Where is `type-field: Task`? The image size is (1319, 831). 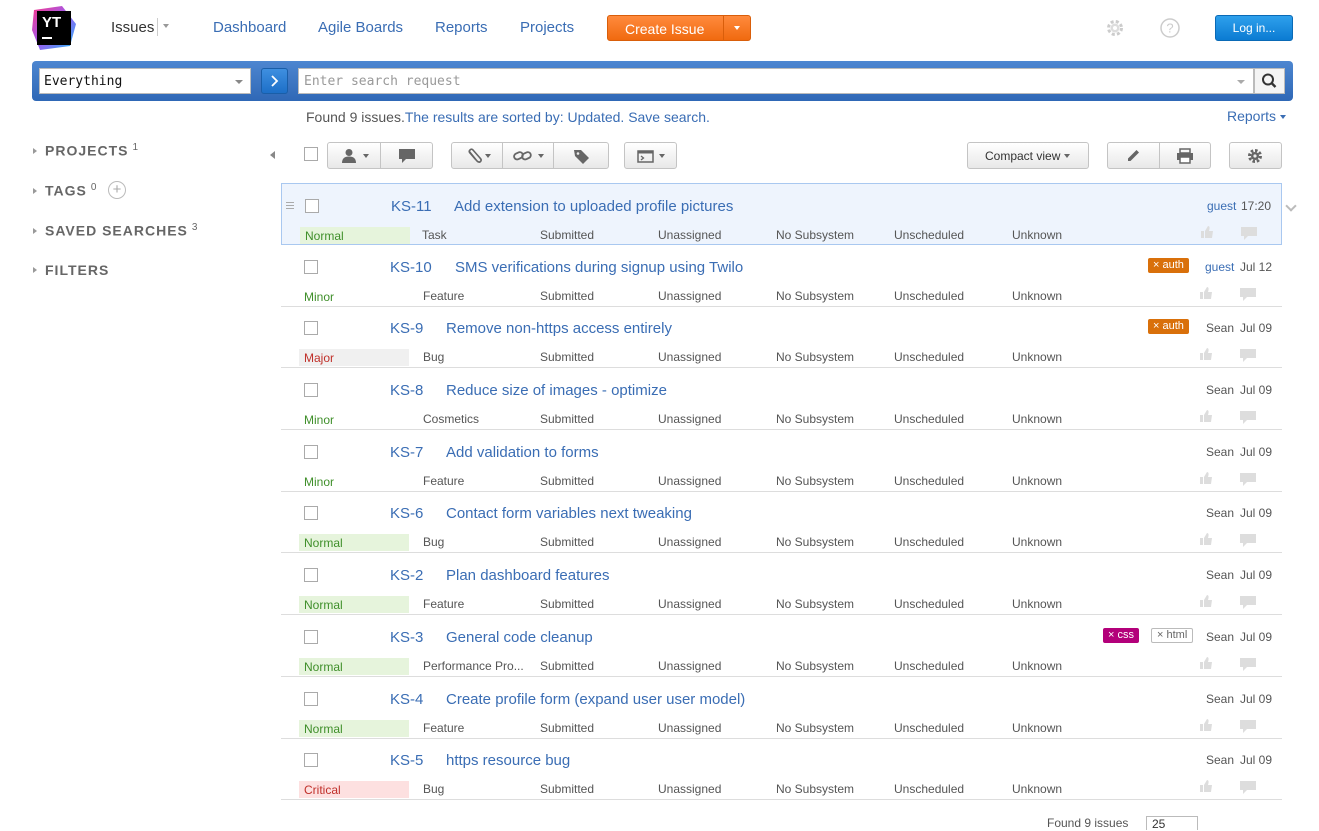 type-field: Task is located at coordinates (434, 235).